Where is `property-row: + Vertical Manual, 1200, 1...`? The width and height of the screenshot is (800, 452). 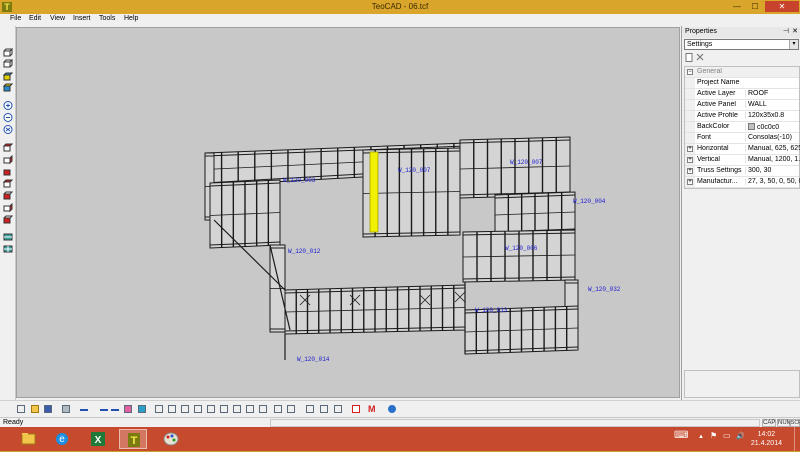 property-row: + Vertical Manual, 1200, 1... is located at coordinates (742, 160).